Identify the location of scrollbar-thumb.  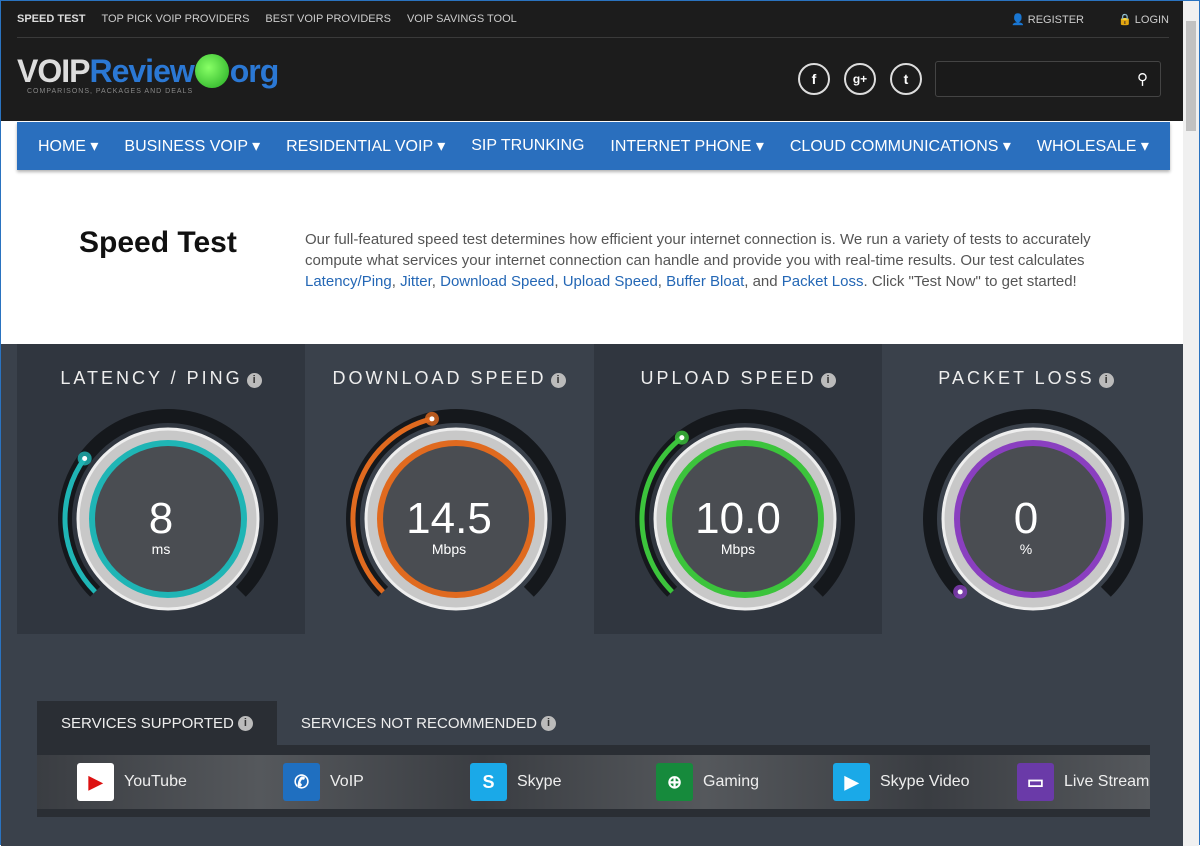
(1191, 76).